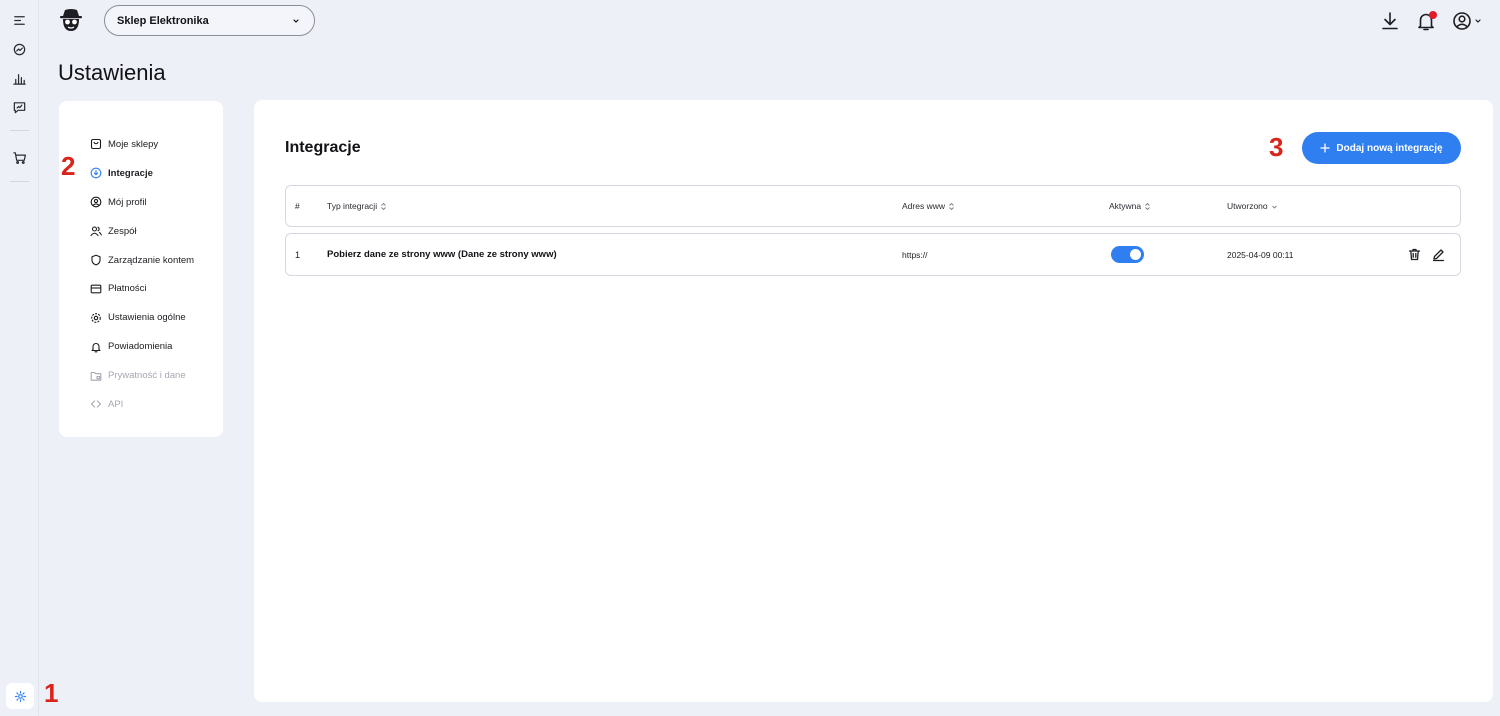 This screenshot has height=716, width=1500. Describe the element at coordinates (96, 376) in the screenshot. I see `folder-lock-icon` at that location.